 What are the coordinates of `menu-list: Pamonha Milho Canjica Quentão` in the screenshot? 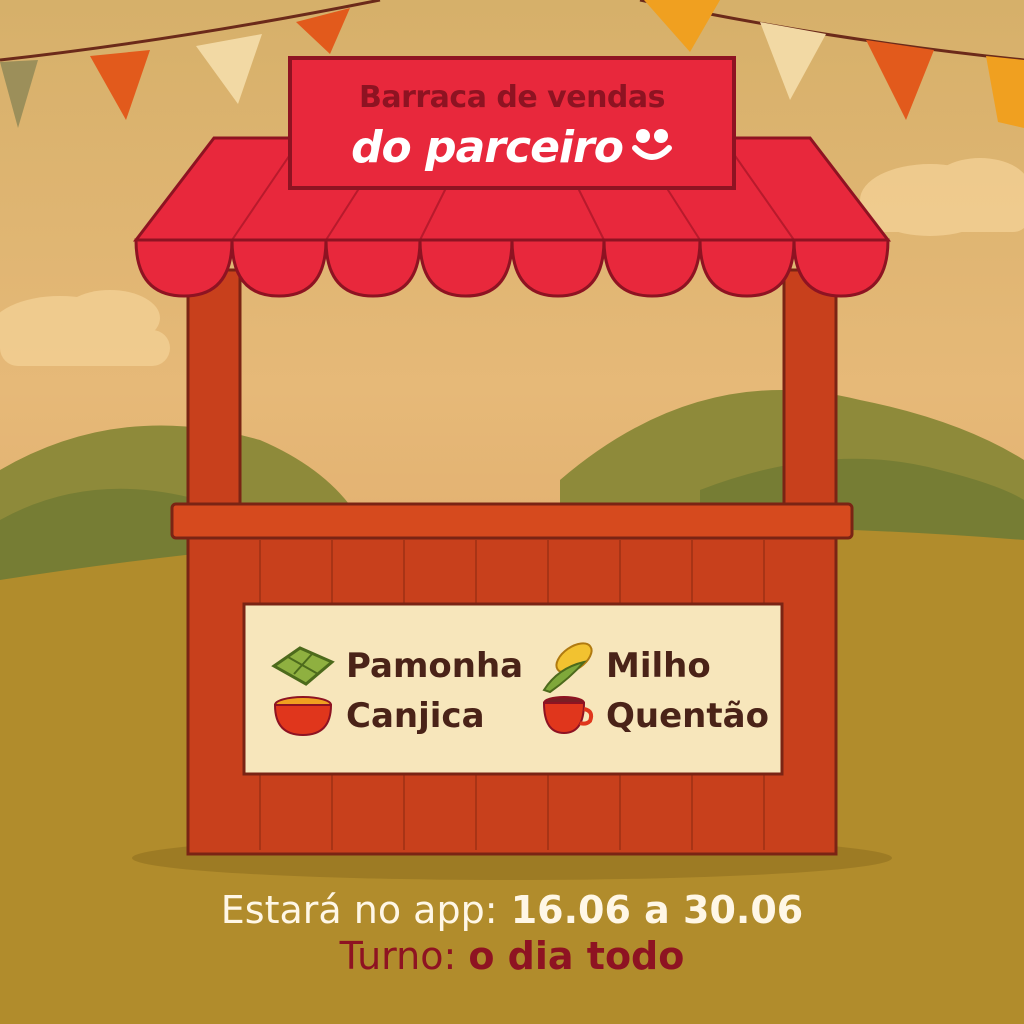 It's located at (513, 689).